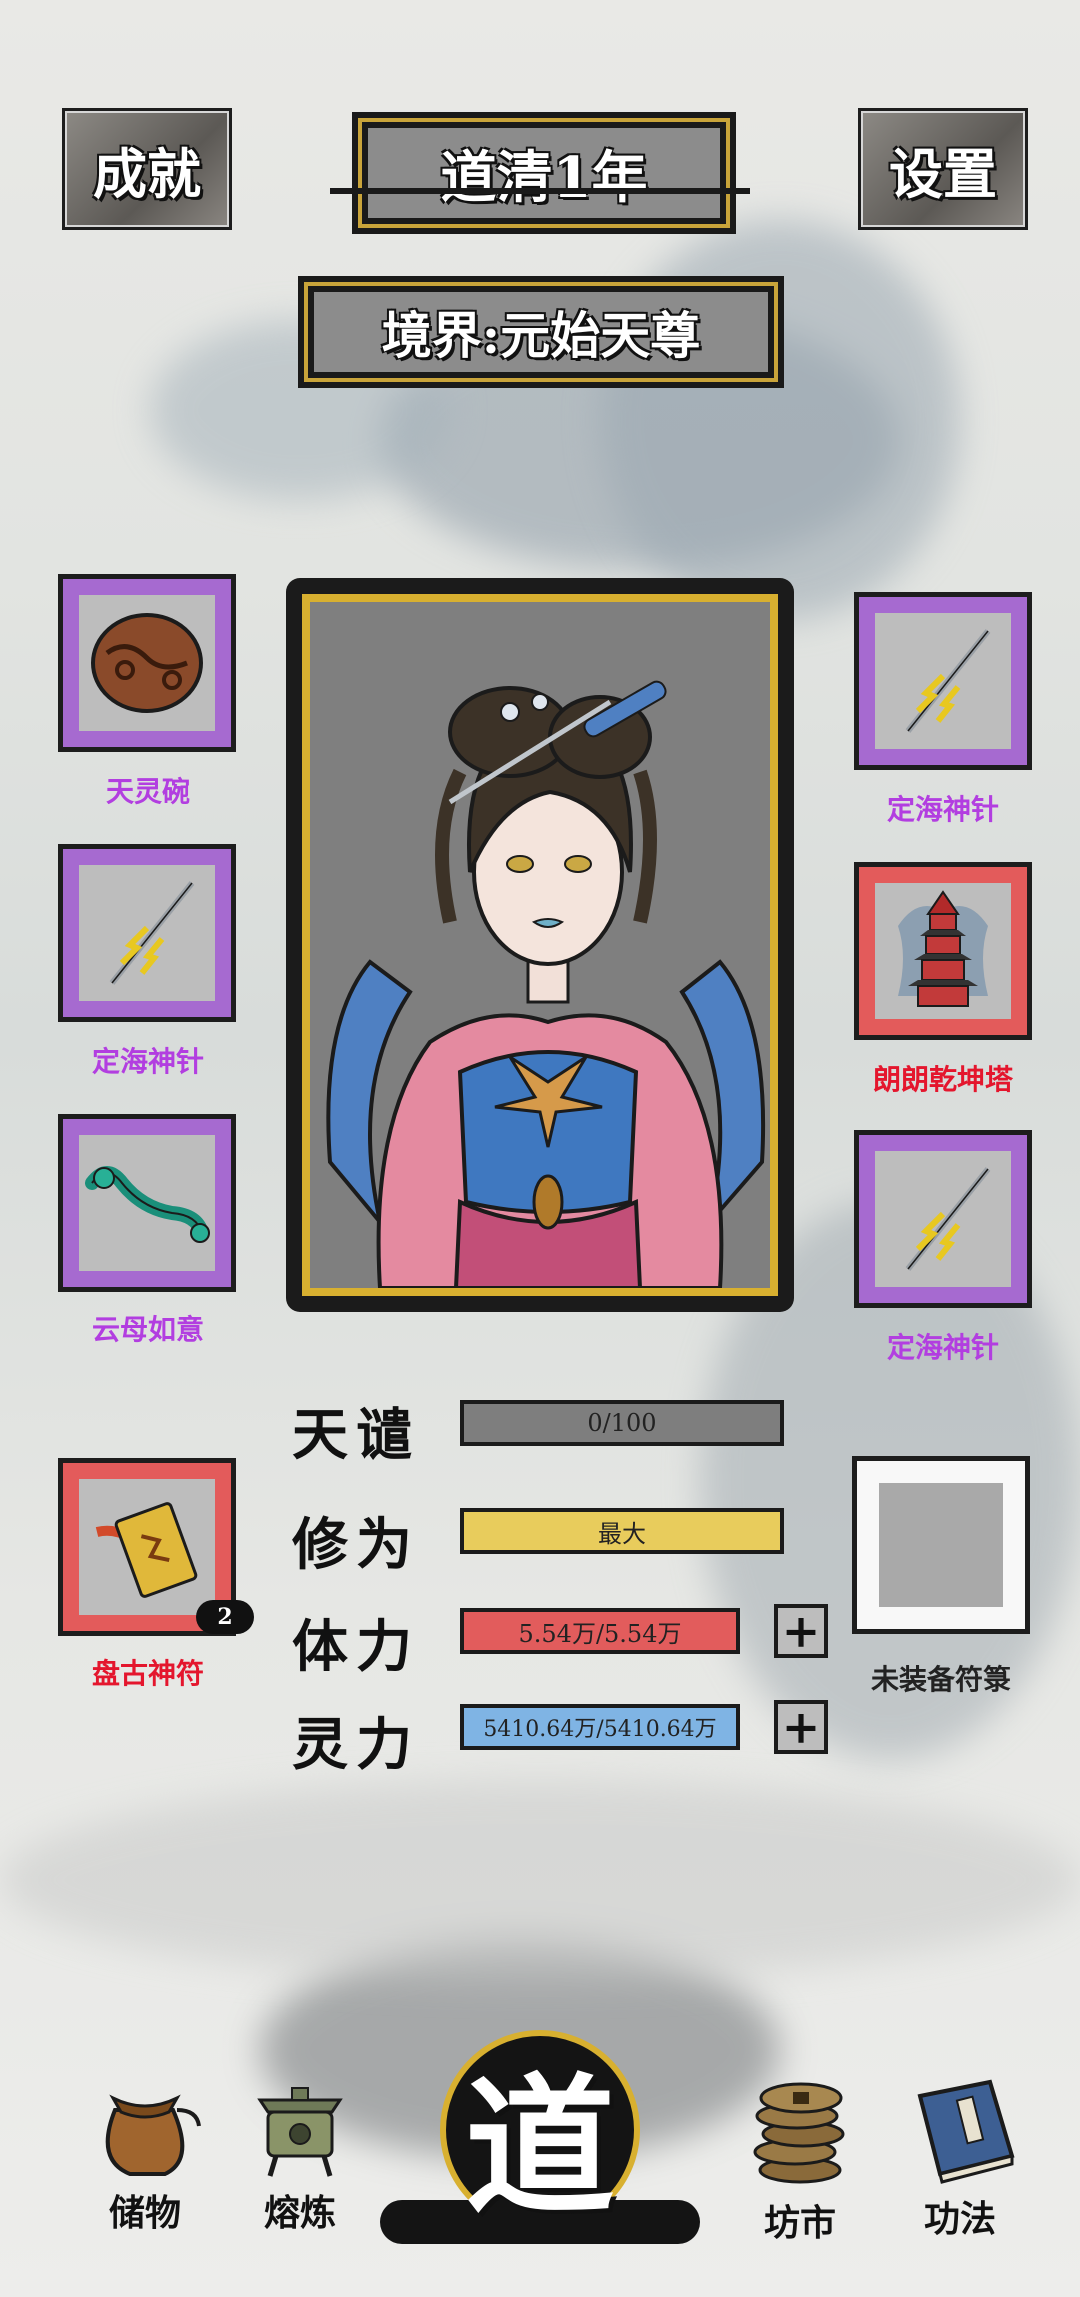  I want to click on furnace-icon, so click(300, 2132).